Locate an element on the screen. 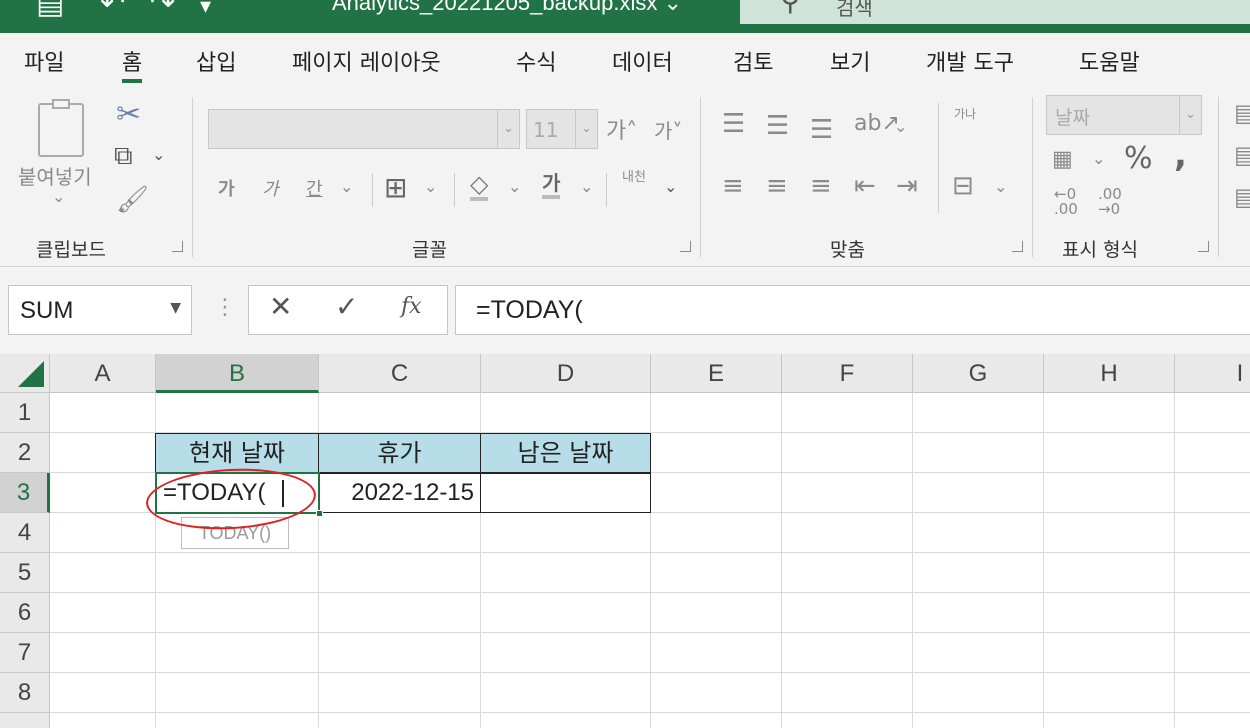 This screenshot has height=728, width=1250. phonetic-dropdown-icon: ⌄ is located at coordinates (670, 186).